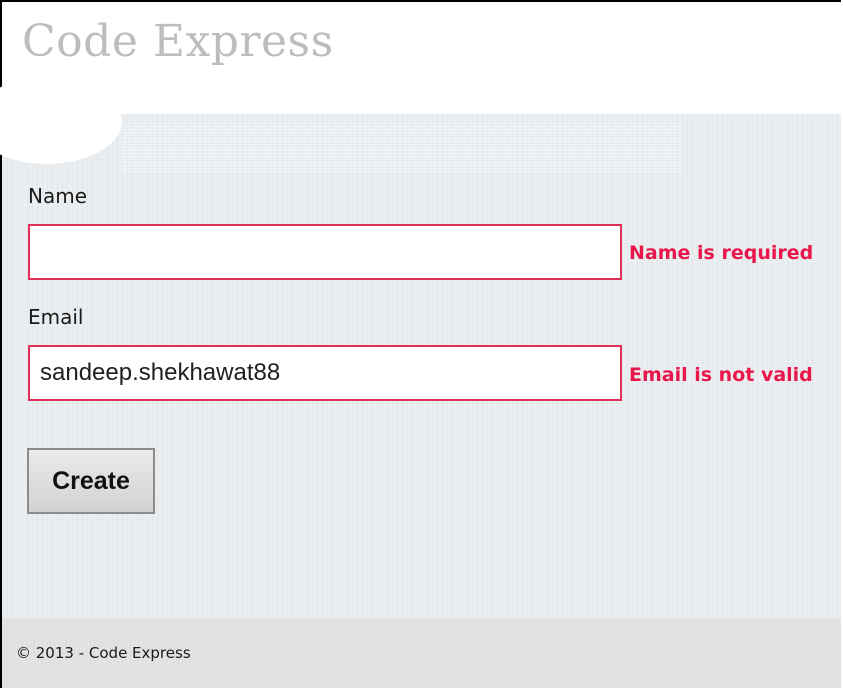 The width and height of the screenshot is (843, 688). What do you see at coordinates (325, 373) in the screenshot?
I see `email-input` at bounding box center [325, 373].